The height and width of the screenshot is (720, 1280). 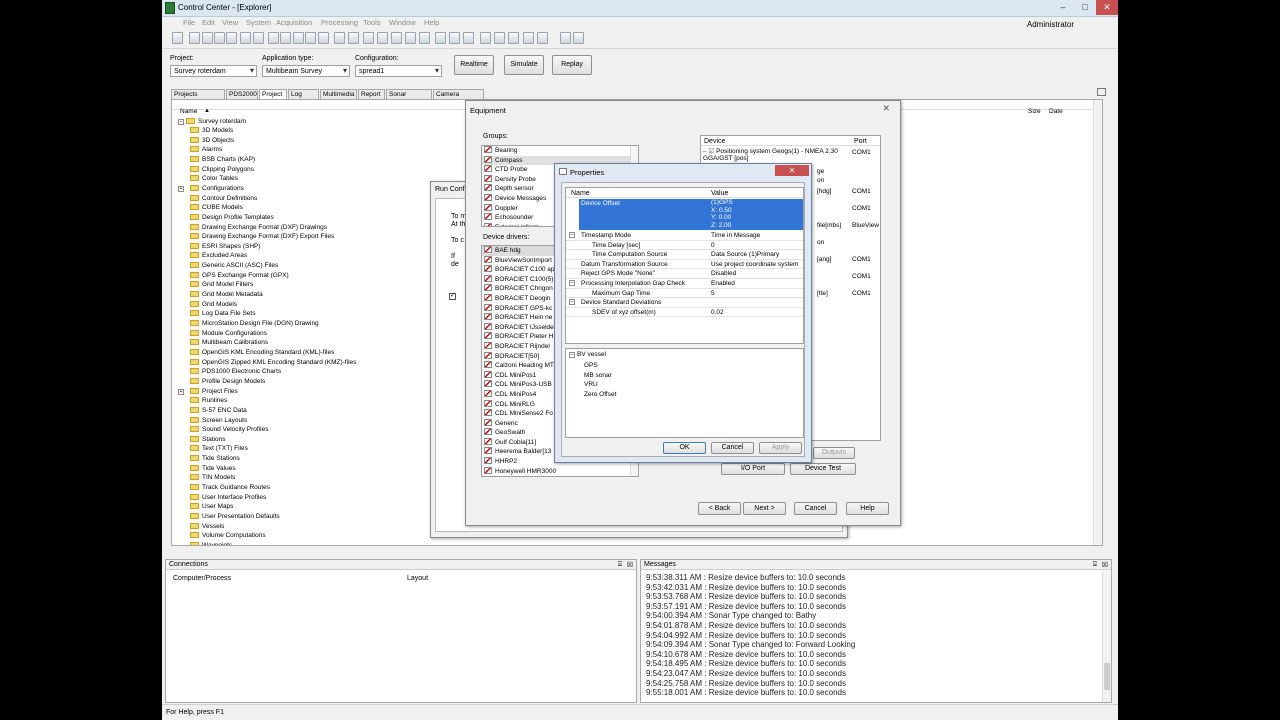 I want to click on connections-pin-icon: ⍓, so click(x=620, y=565).